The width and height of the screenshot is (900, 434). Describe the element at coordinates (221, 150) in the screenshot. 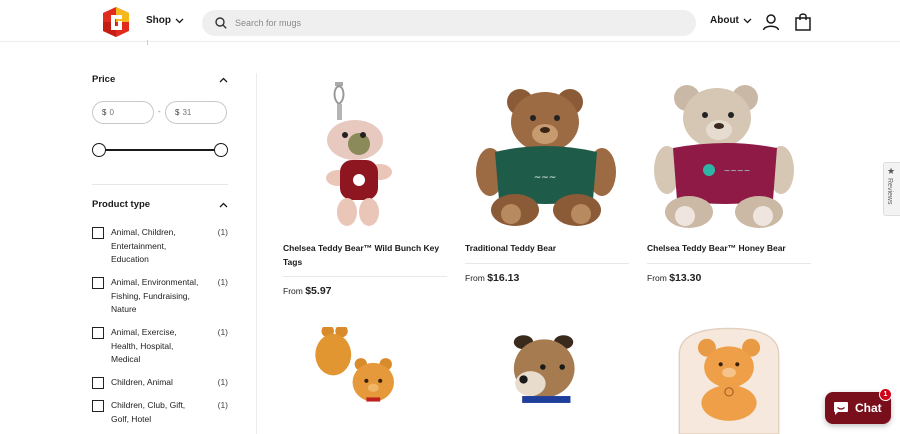

I see `slider-max-handle` at that location.